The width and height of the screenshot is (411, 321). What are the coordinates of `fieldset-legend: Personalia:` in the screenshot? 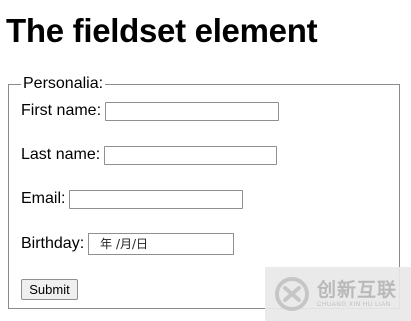 It's located at (63, 84).